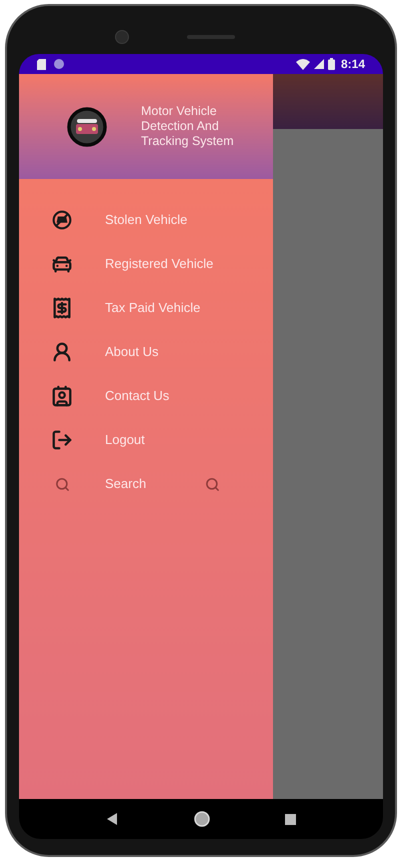 The image size is (402, 860). What do you see at coordinates (352, 64) in the screenshot?
I see `clock-time: 8:14` at bounding box center [352, 64].